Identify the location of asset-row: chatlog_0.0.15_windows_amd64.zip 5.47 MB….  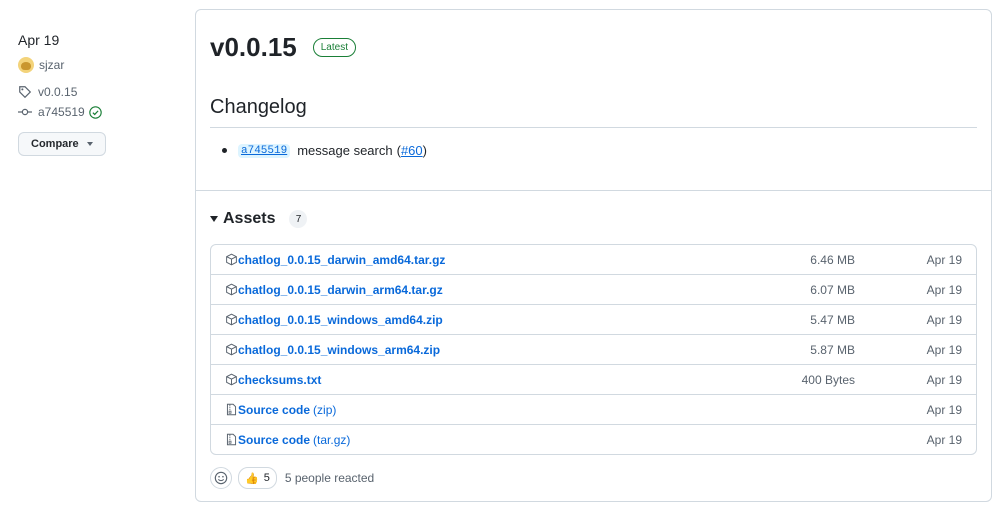
(593, 319).